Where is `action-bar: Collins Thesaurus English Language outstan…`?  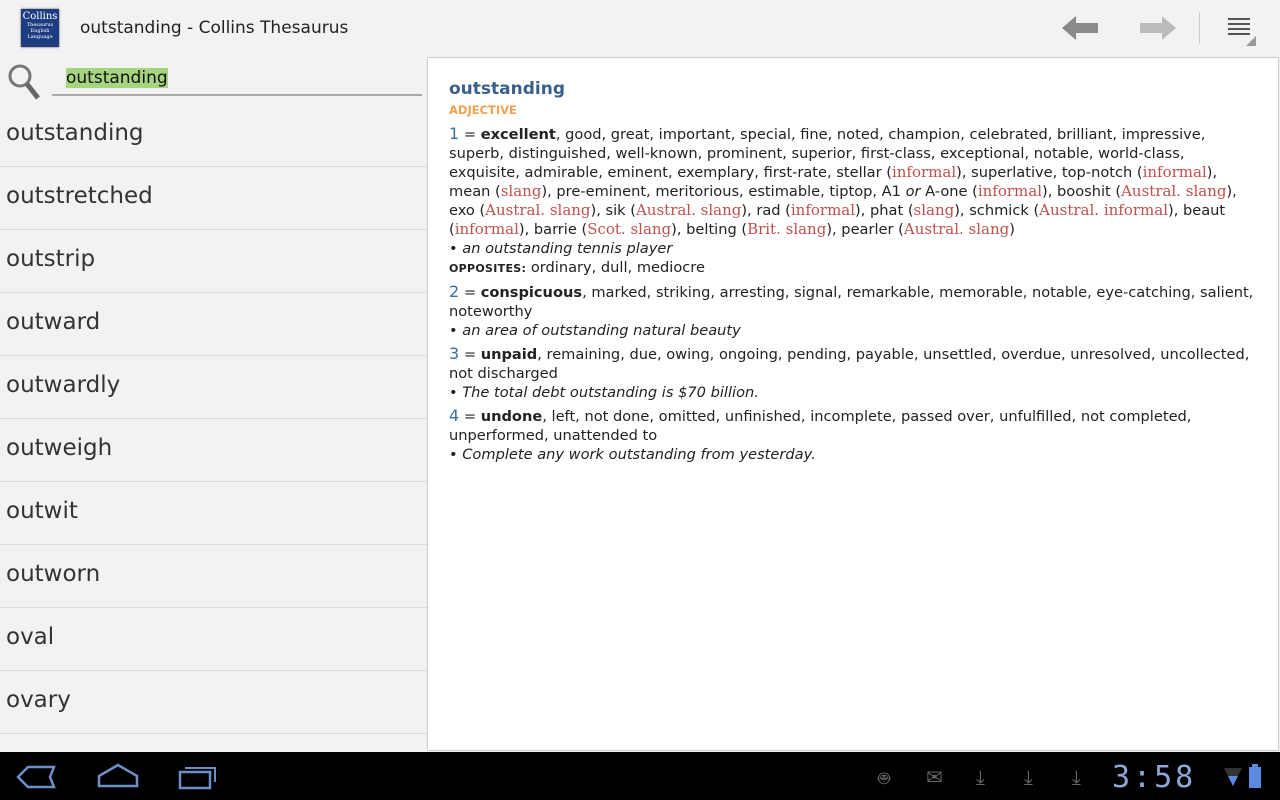 action-bar: Collins Thesaurus English Language outstan… is located at coordinates (640, 28).